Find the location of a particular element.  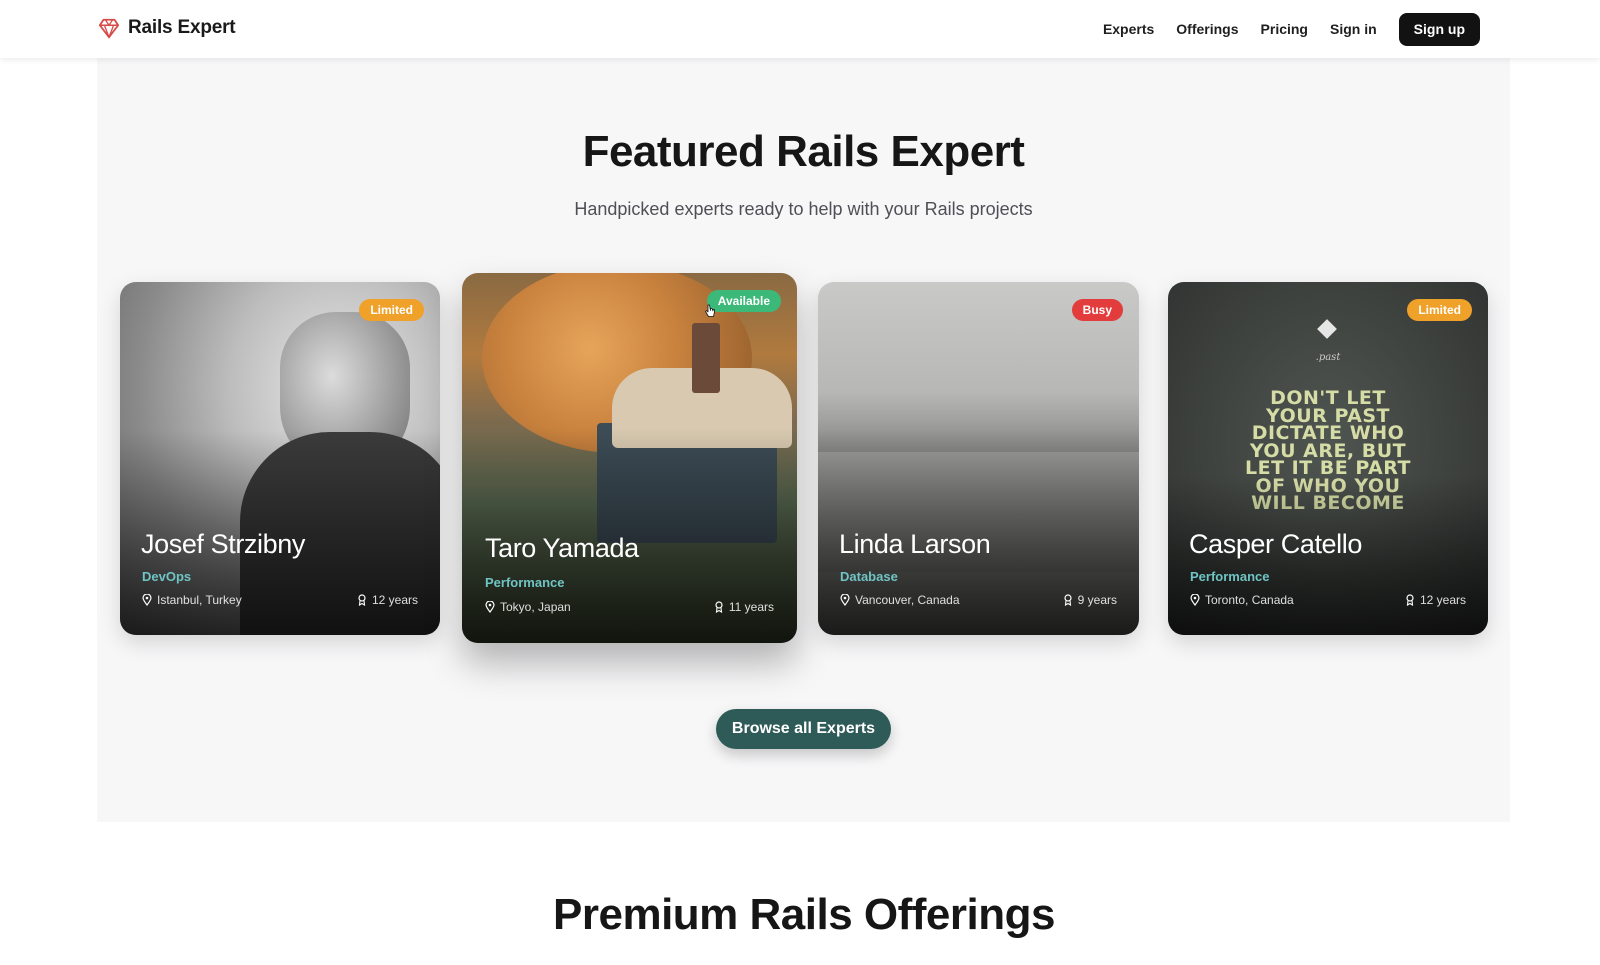

experience-text: 9 years is located at coordinates (1097, 600).